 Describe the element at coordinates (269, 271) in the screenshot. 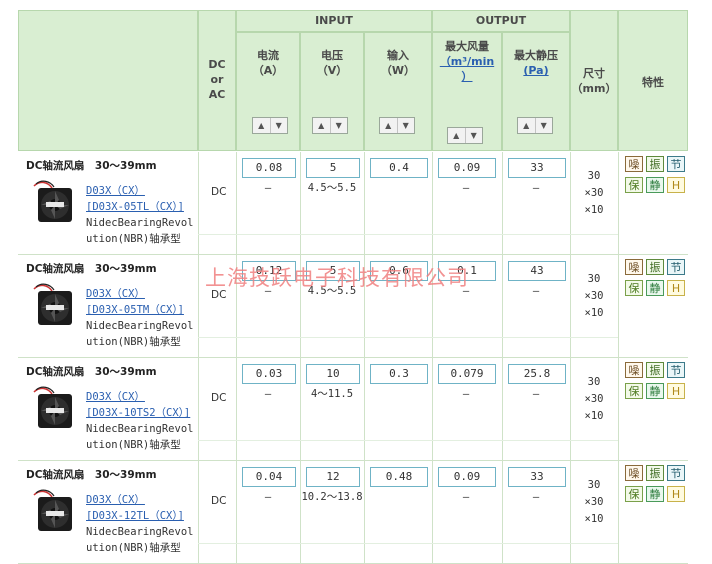

I see `current-value: 0.12` at that location.